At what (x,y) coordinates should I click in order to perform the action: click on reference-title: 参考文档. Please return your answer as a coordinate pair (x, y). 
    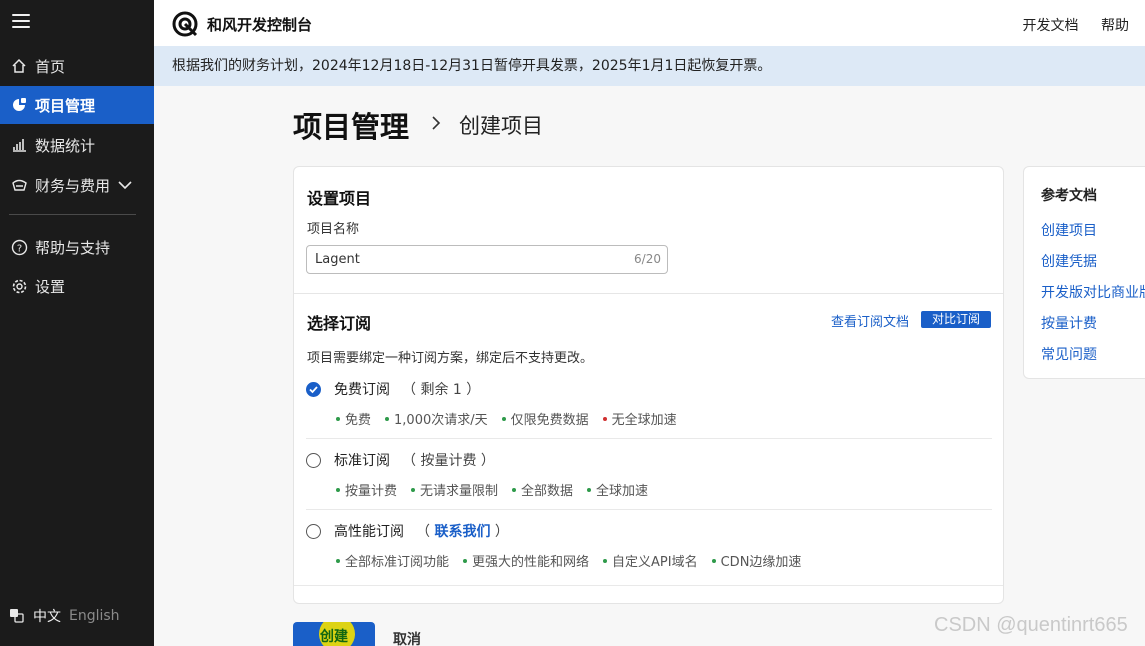
    Looking at the image, I should click on (1069, 196).